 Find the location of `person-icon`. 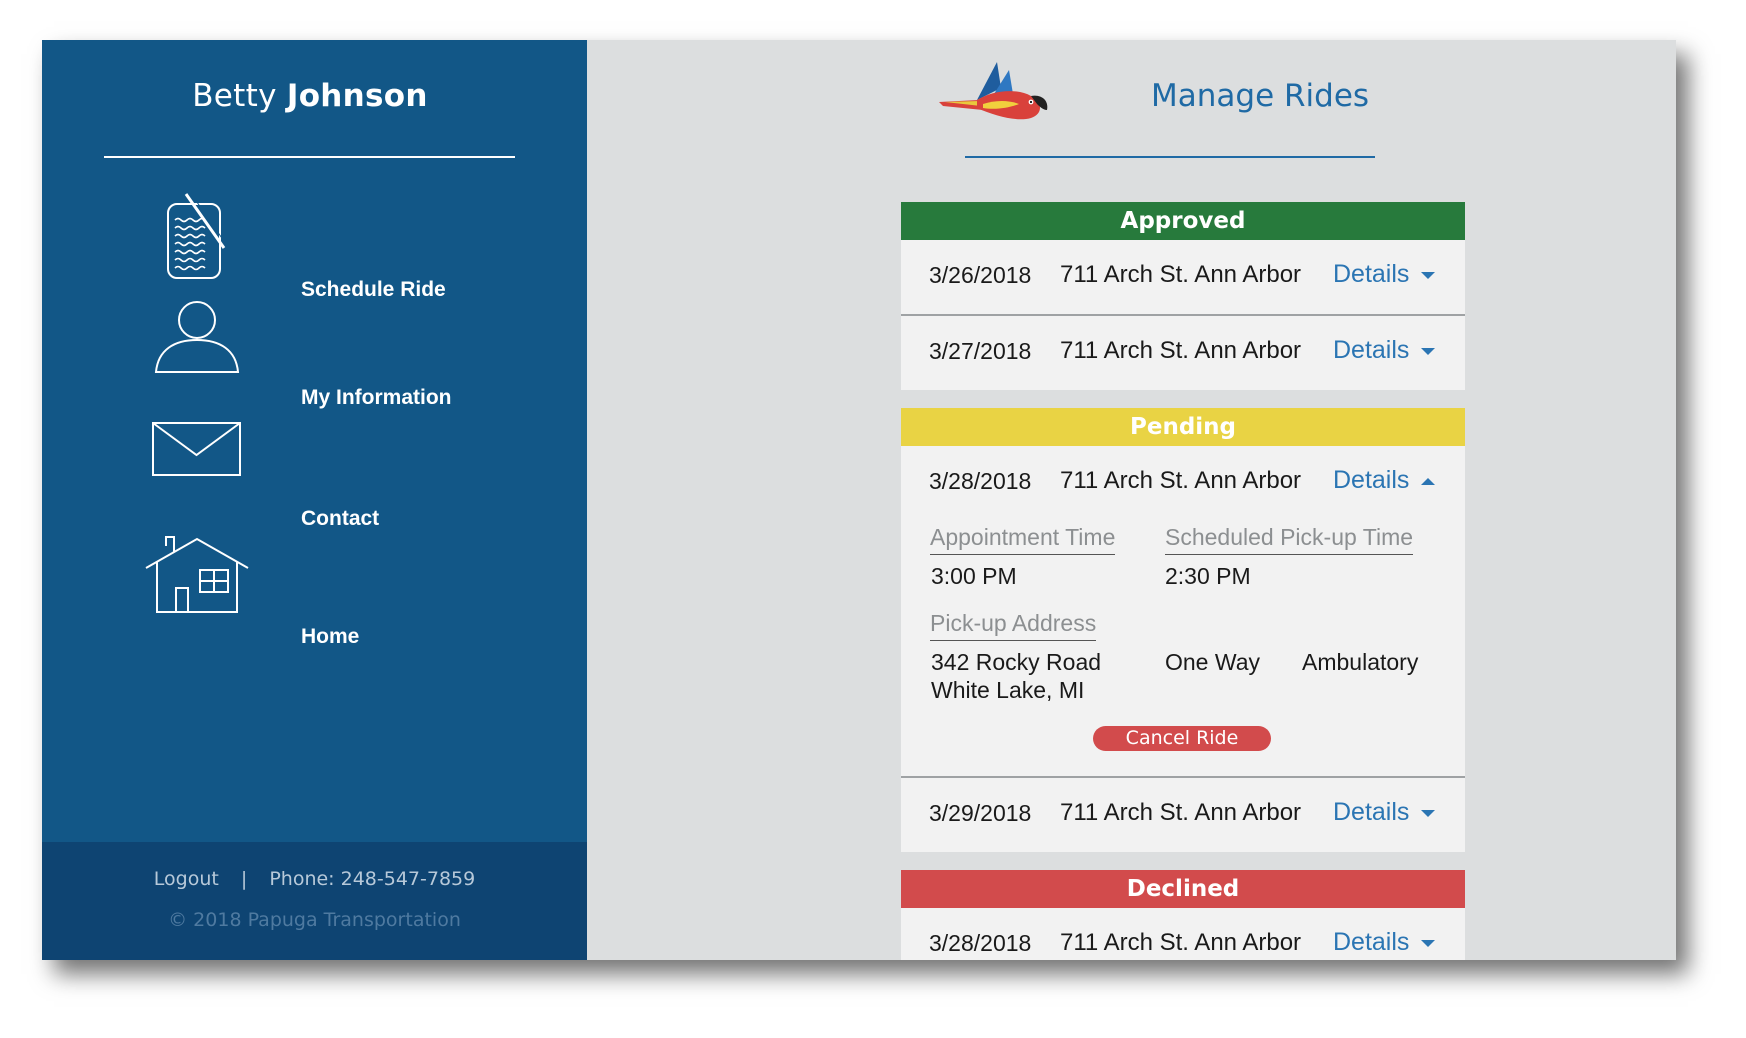

person-icon is located at coordinates (197, 337).